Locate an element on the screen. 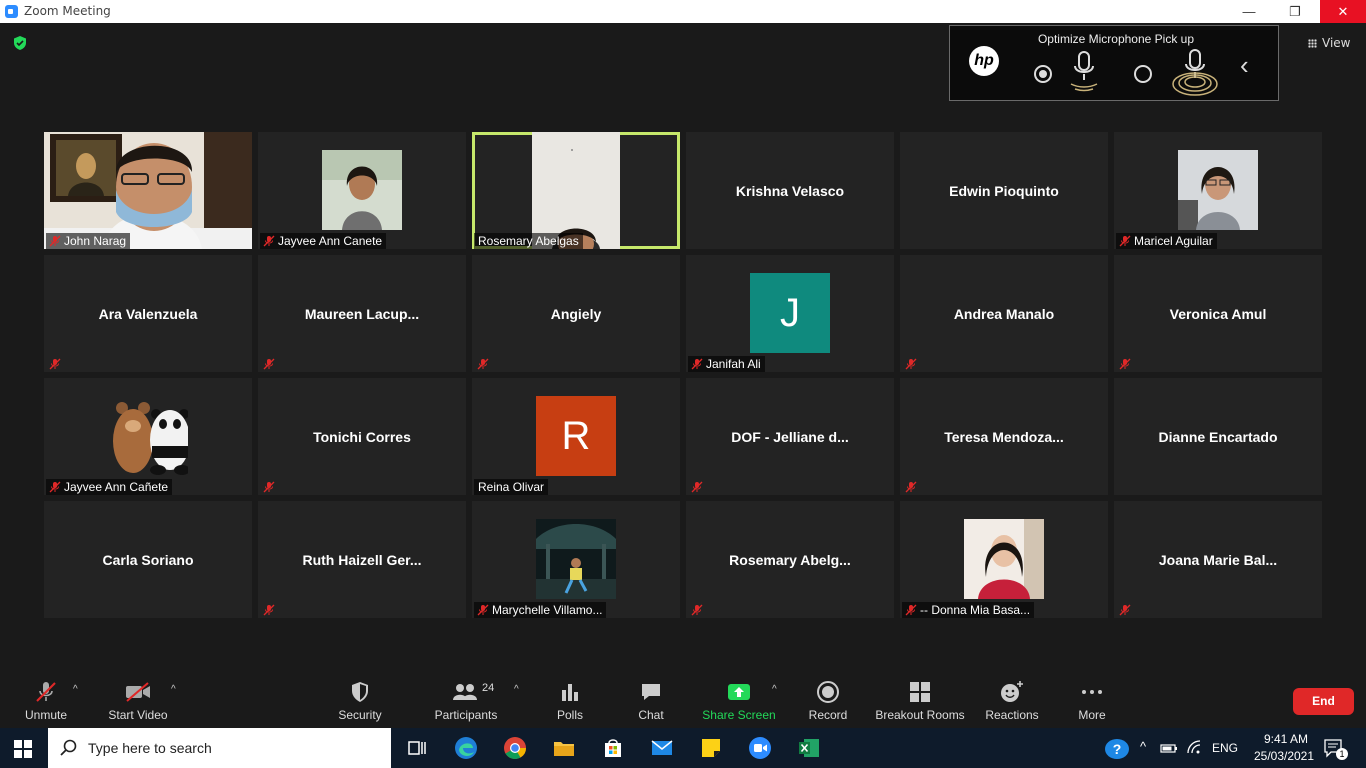 The width and height of the screenshot is (1366, 768). participant-tile: John Narag is located at coordinates (148, 190).